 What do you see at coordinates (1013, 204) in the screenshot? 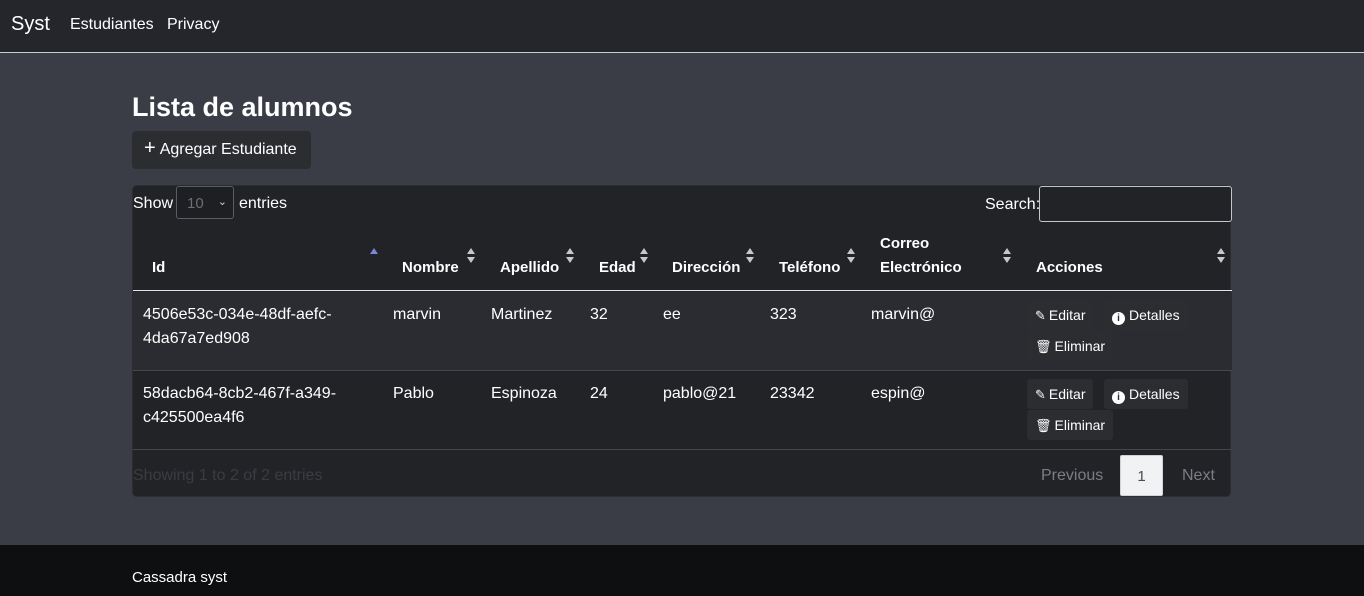
I see `search-label: Search:` at bounding box center [1013, 204].